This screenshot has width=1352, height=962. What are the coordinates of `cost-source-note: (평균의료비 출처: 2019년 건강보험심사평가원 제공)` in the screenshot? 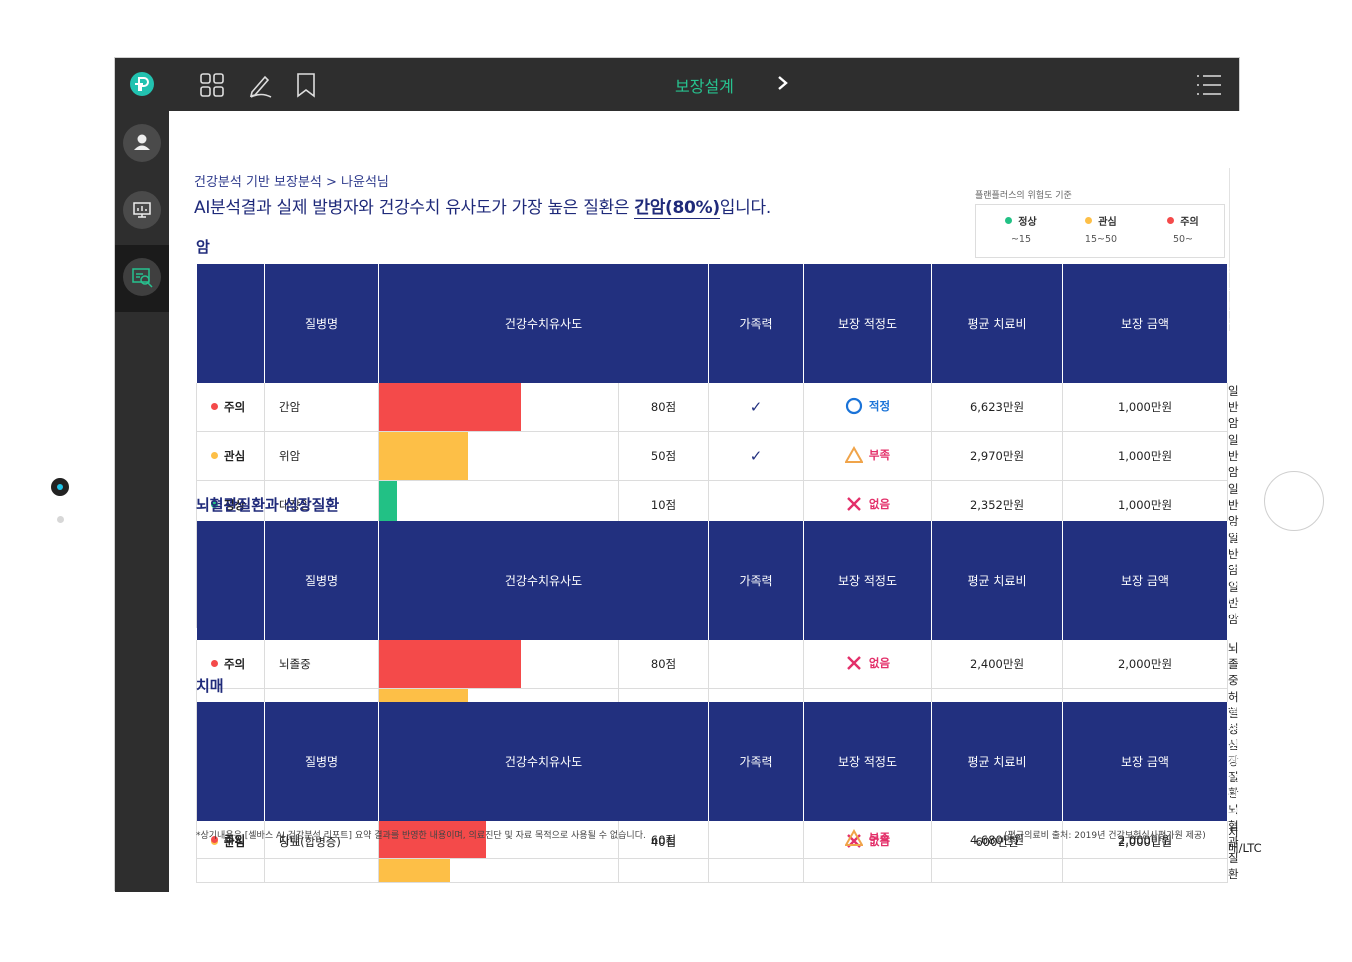 It's located at (1105, 836).